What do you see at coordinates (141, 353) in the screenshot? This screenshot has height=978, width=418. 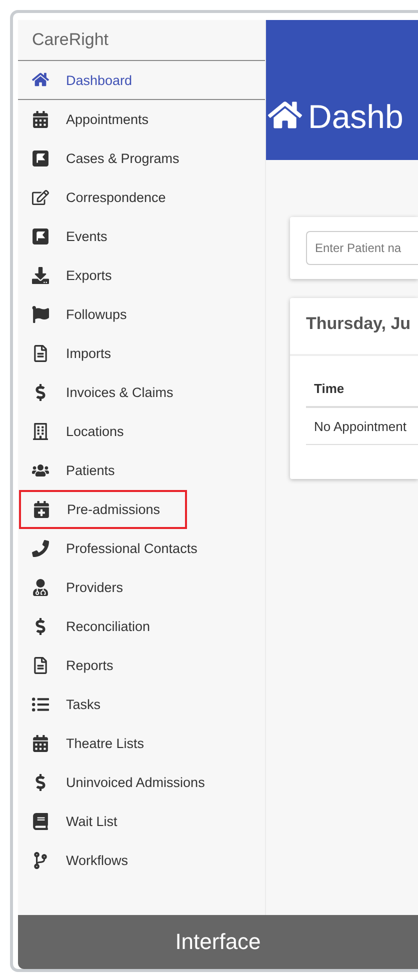 I see `sidebar-item: Imports` at bounding box center [141, 353].